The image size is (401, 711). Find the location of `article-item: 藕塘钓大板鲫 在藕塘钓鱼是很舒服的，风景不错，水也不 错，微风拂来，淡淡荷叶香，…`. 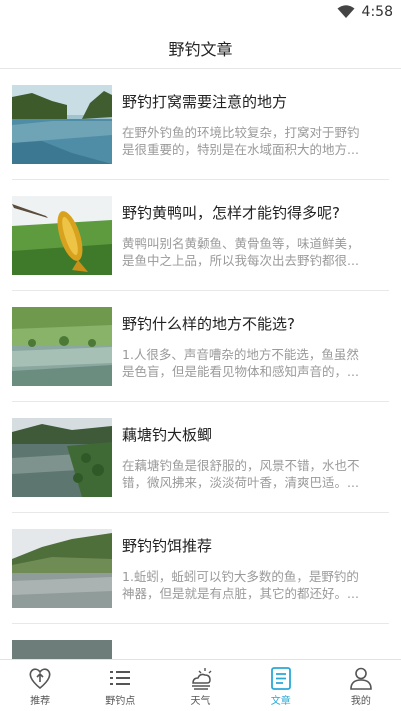

article-item: 藕塘钓大板鲫 在藕塘钓鱼是很舒服的，风景不错，水也不 错，微风拂来，淡淡荷叶香，… is located at coordinates (200, 457).